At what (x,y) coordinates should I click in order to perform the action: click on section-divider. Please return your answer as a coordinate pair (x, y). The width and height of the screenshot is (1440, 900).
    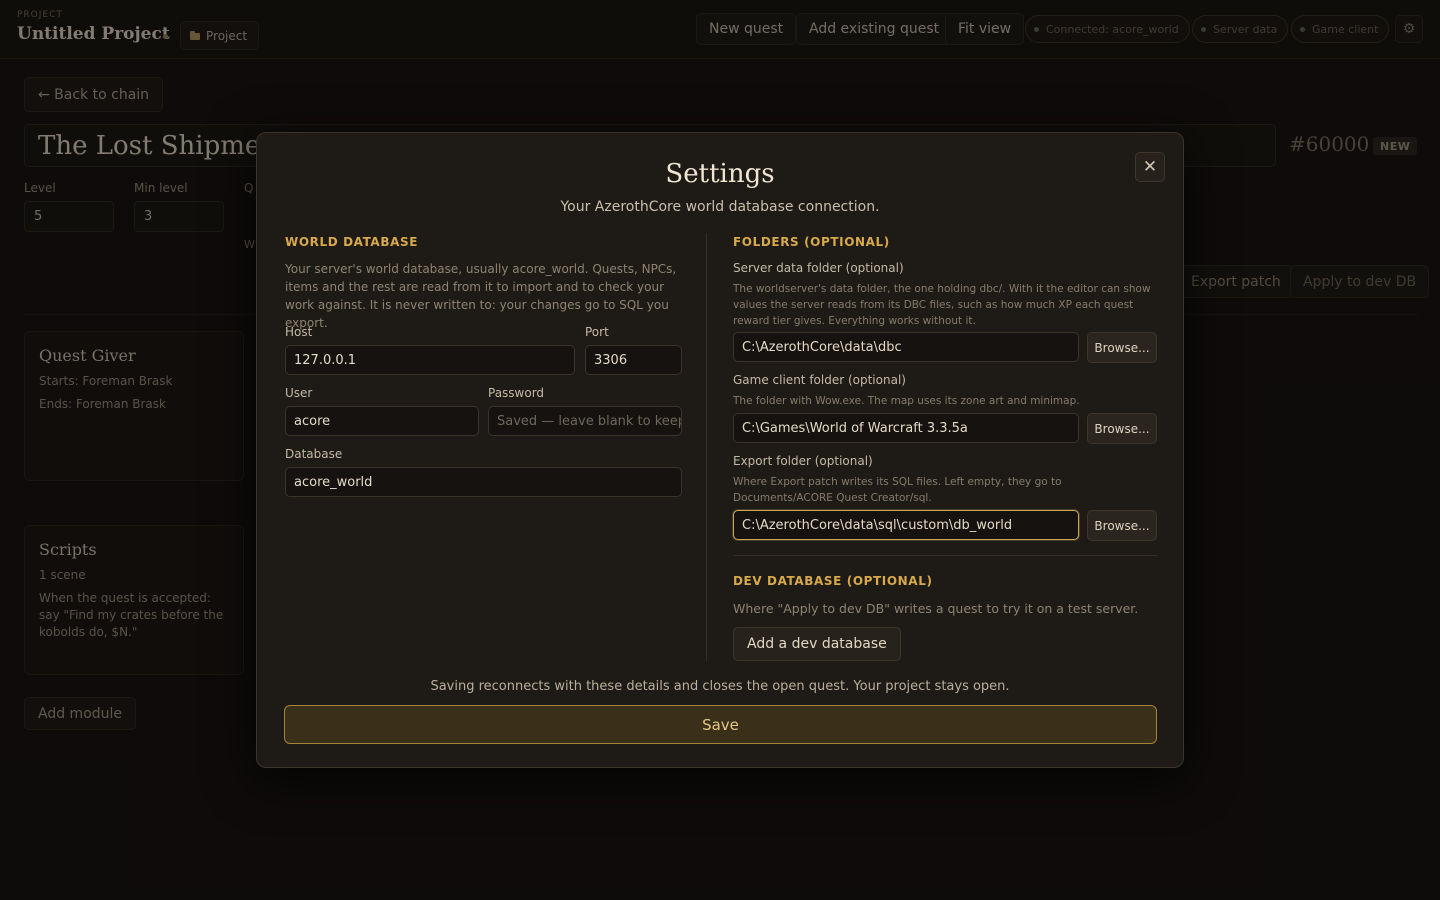
    Looking at the image, I should click on (945, 555).